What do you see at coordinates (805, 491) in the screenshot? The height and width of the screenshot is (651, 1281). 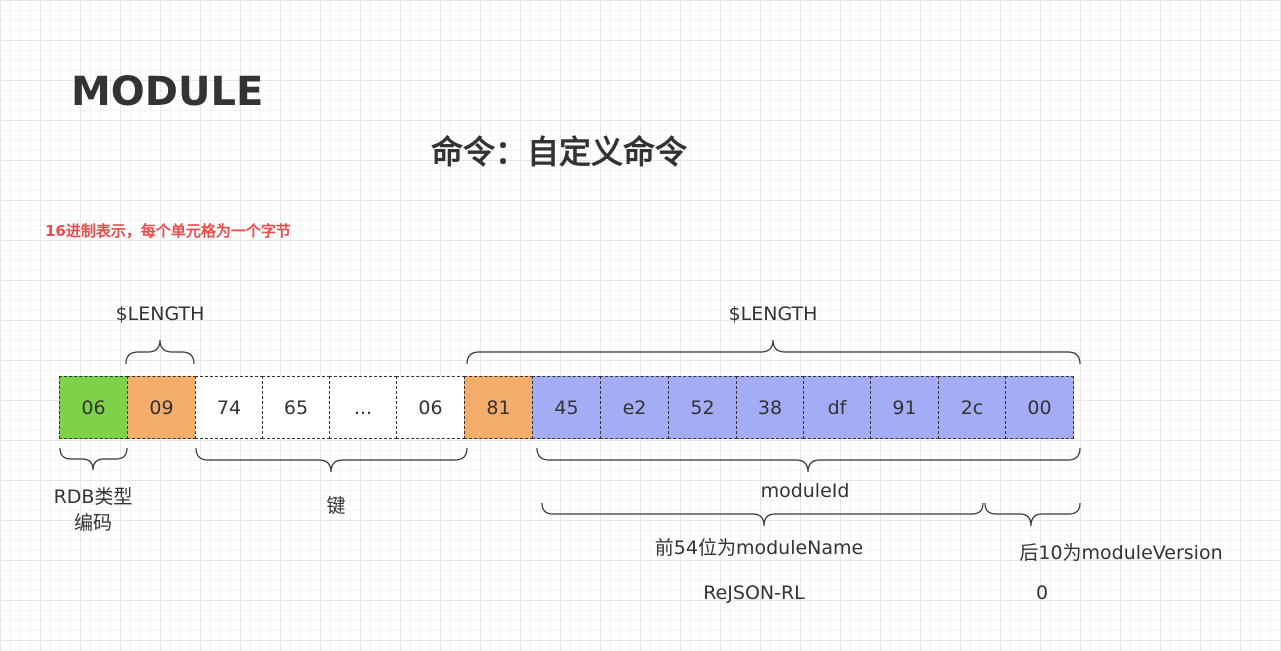 I see `label-module-id: moduleId` at bounding box center [805, 491].